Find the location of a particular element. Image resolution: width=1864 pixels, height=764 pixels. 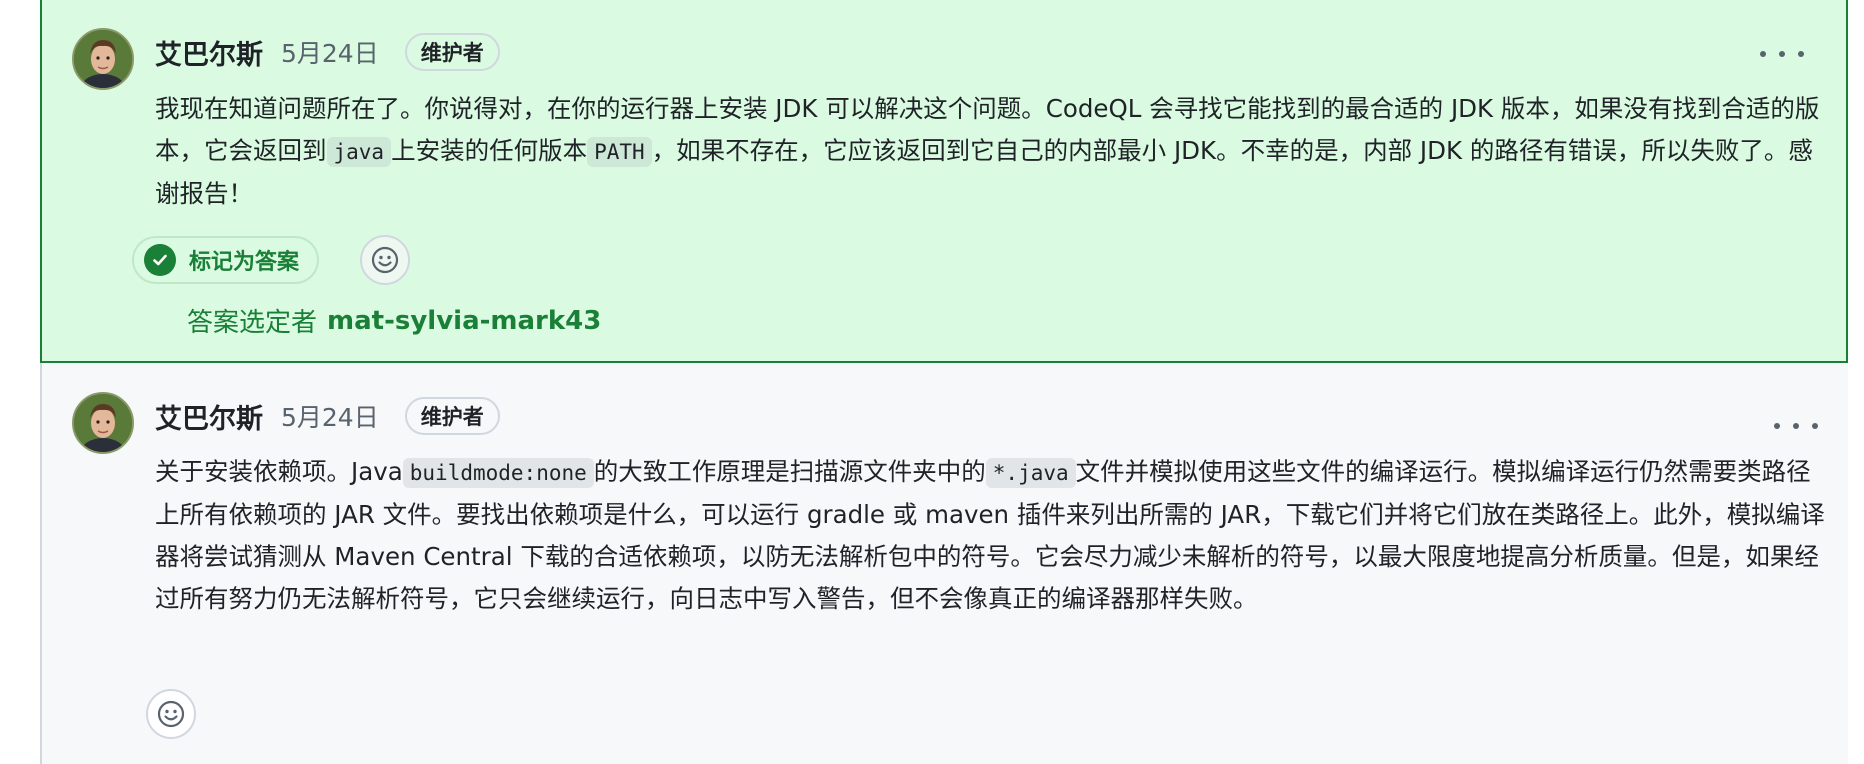

inline-code: buildmode:none is located at coordinates (498, 473).